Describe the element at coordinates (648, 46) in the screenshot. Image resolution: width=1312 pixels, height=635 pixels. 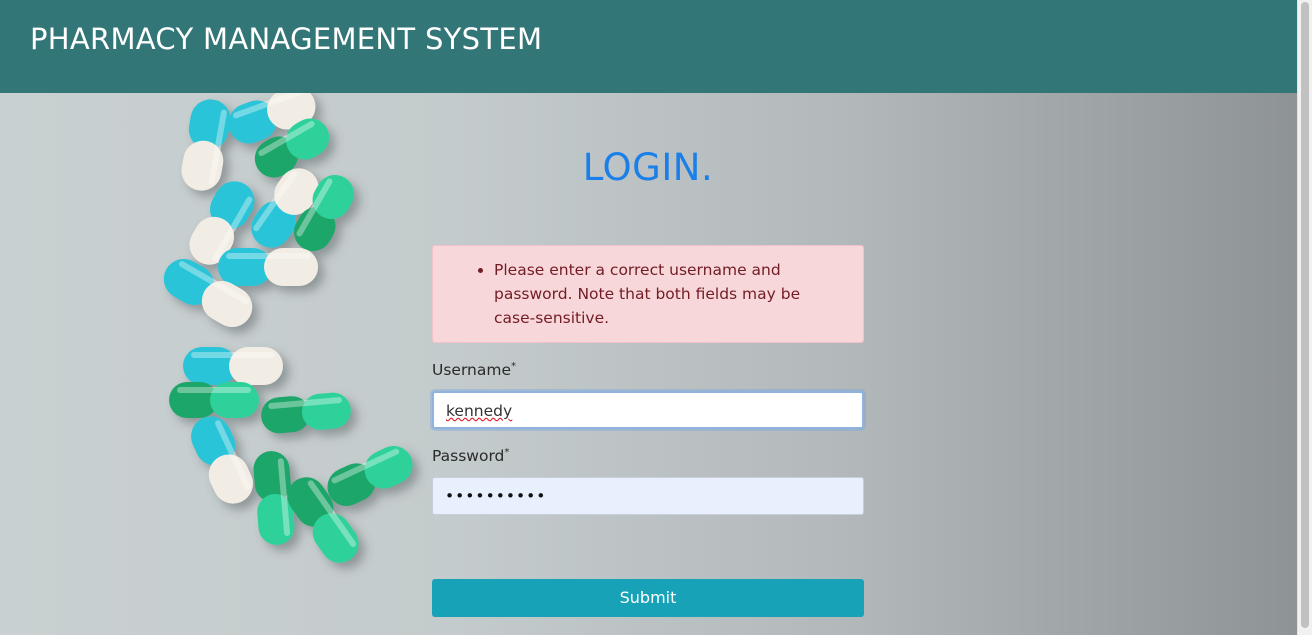
I see `navbar: PHARMACY MANAGEMENT SYSTEM` at that location.